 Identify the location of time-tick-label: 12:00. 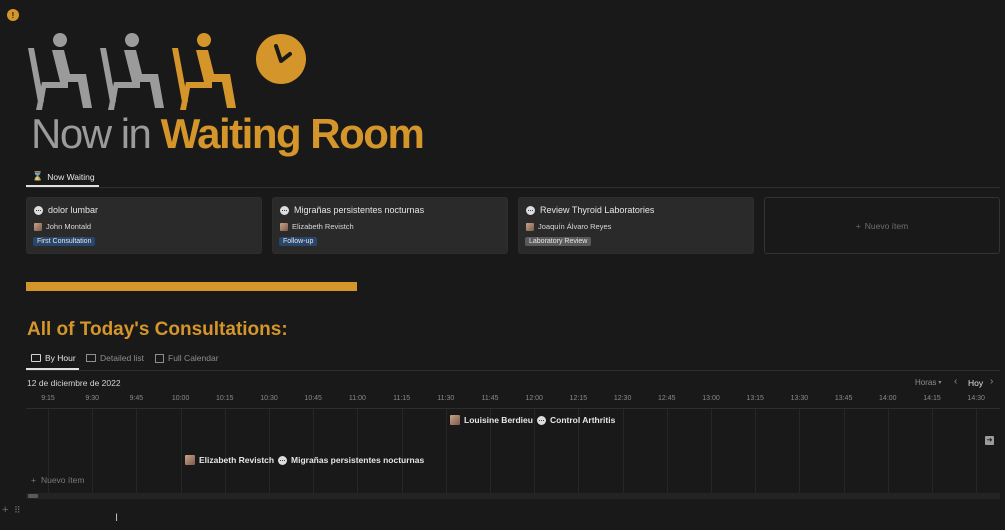
(534, 398).